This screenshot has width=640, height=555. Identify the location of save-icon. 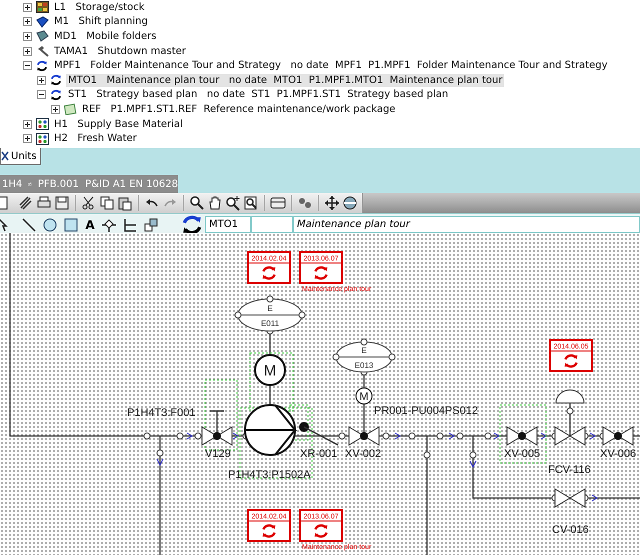
(62, 203).